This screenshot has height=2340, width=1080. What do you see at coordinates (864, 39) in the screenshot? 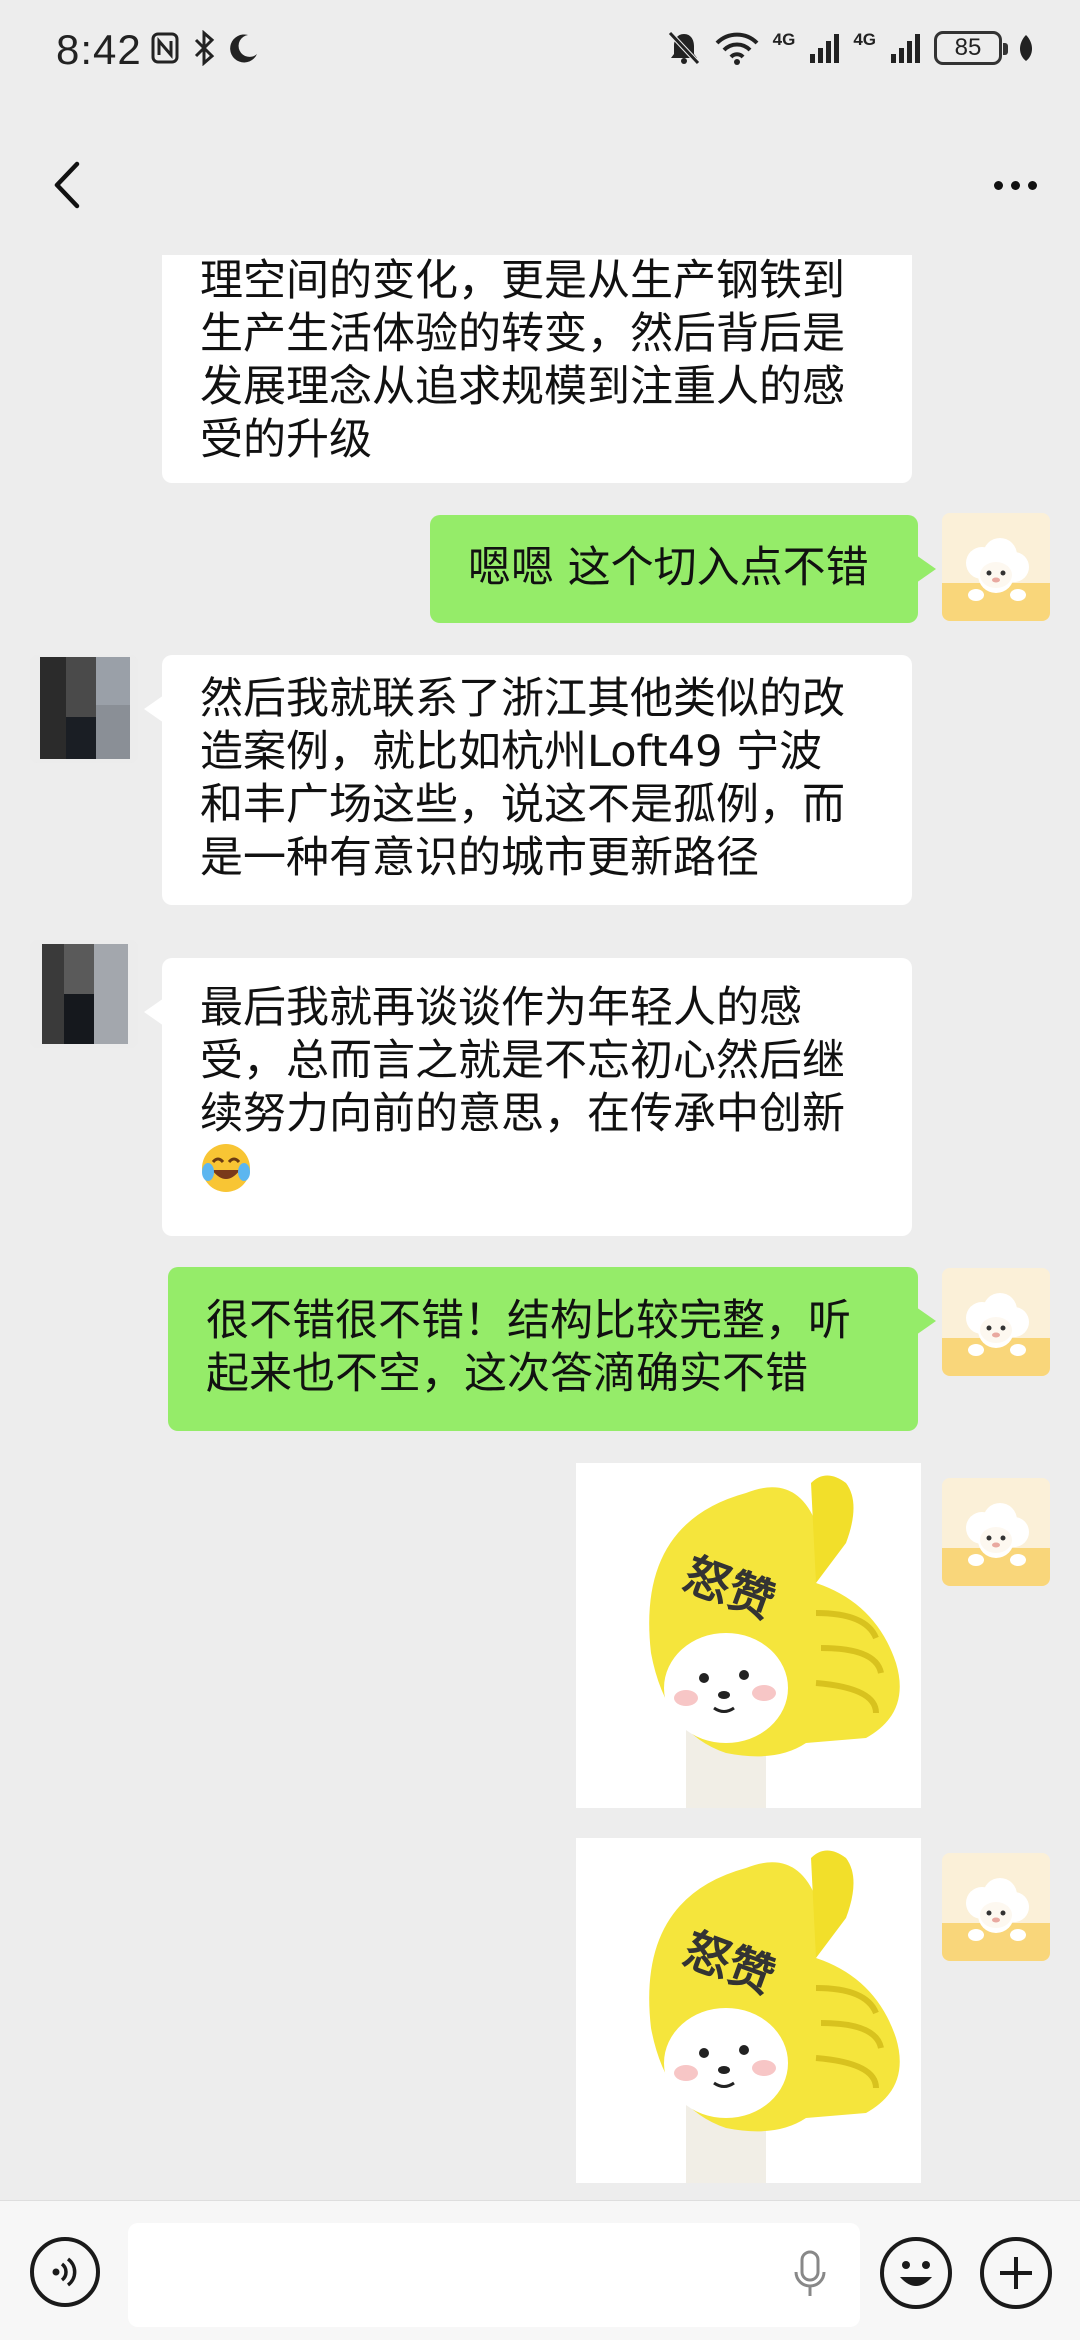
I see `network-label-2: 4G` at bounding box center [864, 39].